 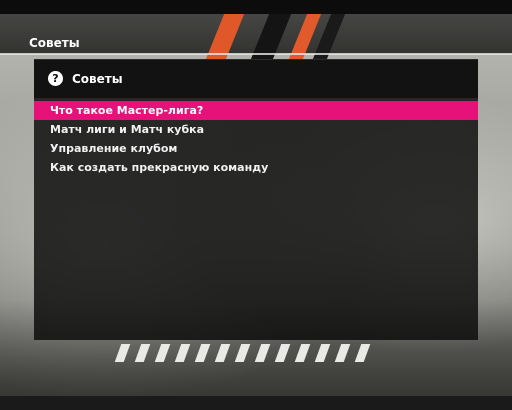 I want to click on panel-title: Советы, so click(x=97, y=79).